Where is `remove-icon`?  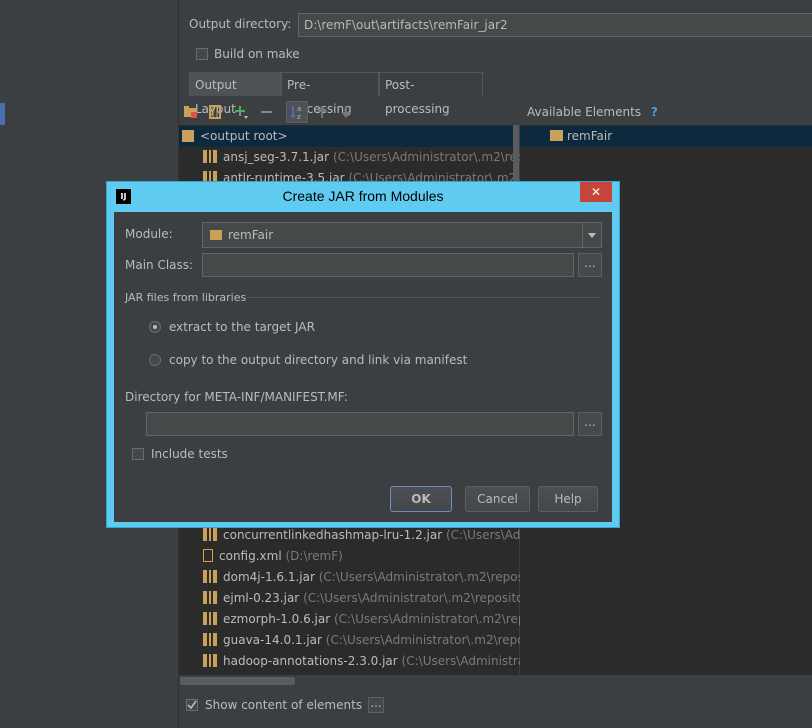
remove-icon is located at coordinates (267, 112).